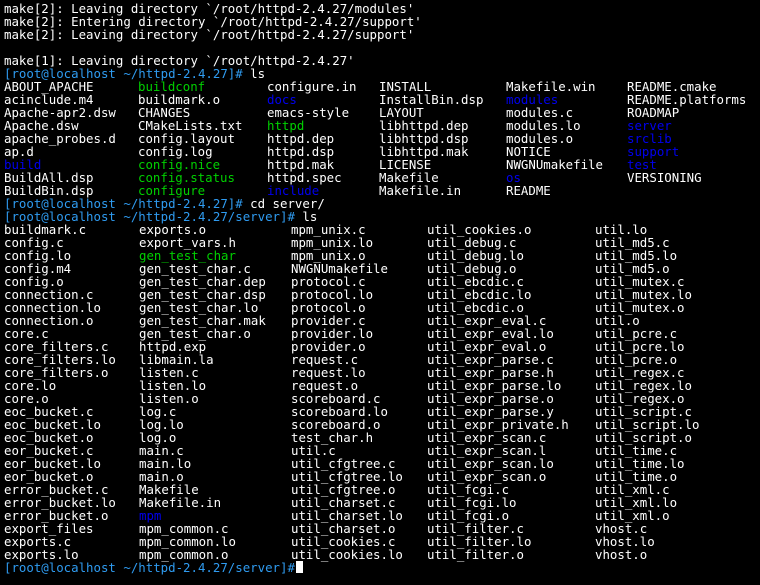 This screenshot has width=760, height=585. I want to click on shell-prompt: [root@localhost ~/httpd-2.4.27/server]#, so click(149, 567).